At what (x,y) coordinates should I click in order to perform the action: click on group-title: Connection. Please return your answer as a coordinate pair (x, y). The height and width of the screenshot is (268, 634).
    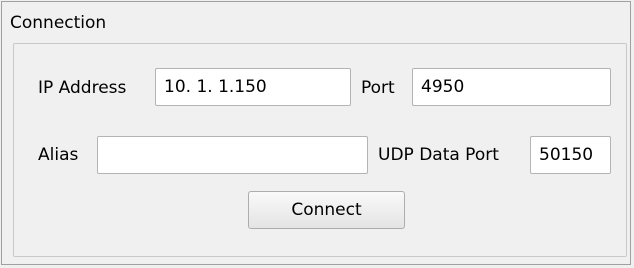
    Looking at the image, I should click on (58, 23).